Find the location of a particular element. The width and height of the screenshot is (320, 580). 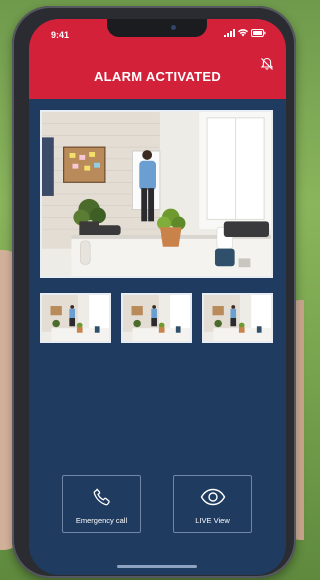

status-time: 9:41 is located at coordinates (60, 35).